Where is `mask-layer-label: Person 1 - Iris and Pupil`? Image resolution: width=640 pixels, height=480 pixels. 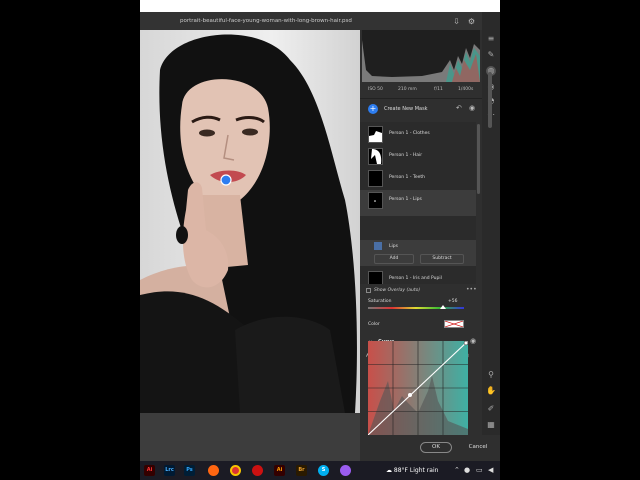 mask-layer-label: Person 1 - Iris and Pupil is located at coordinates (415, 278).